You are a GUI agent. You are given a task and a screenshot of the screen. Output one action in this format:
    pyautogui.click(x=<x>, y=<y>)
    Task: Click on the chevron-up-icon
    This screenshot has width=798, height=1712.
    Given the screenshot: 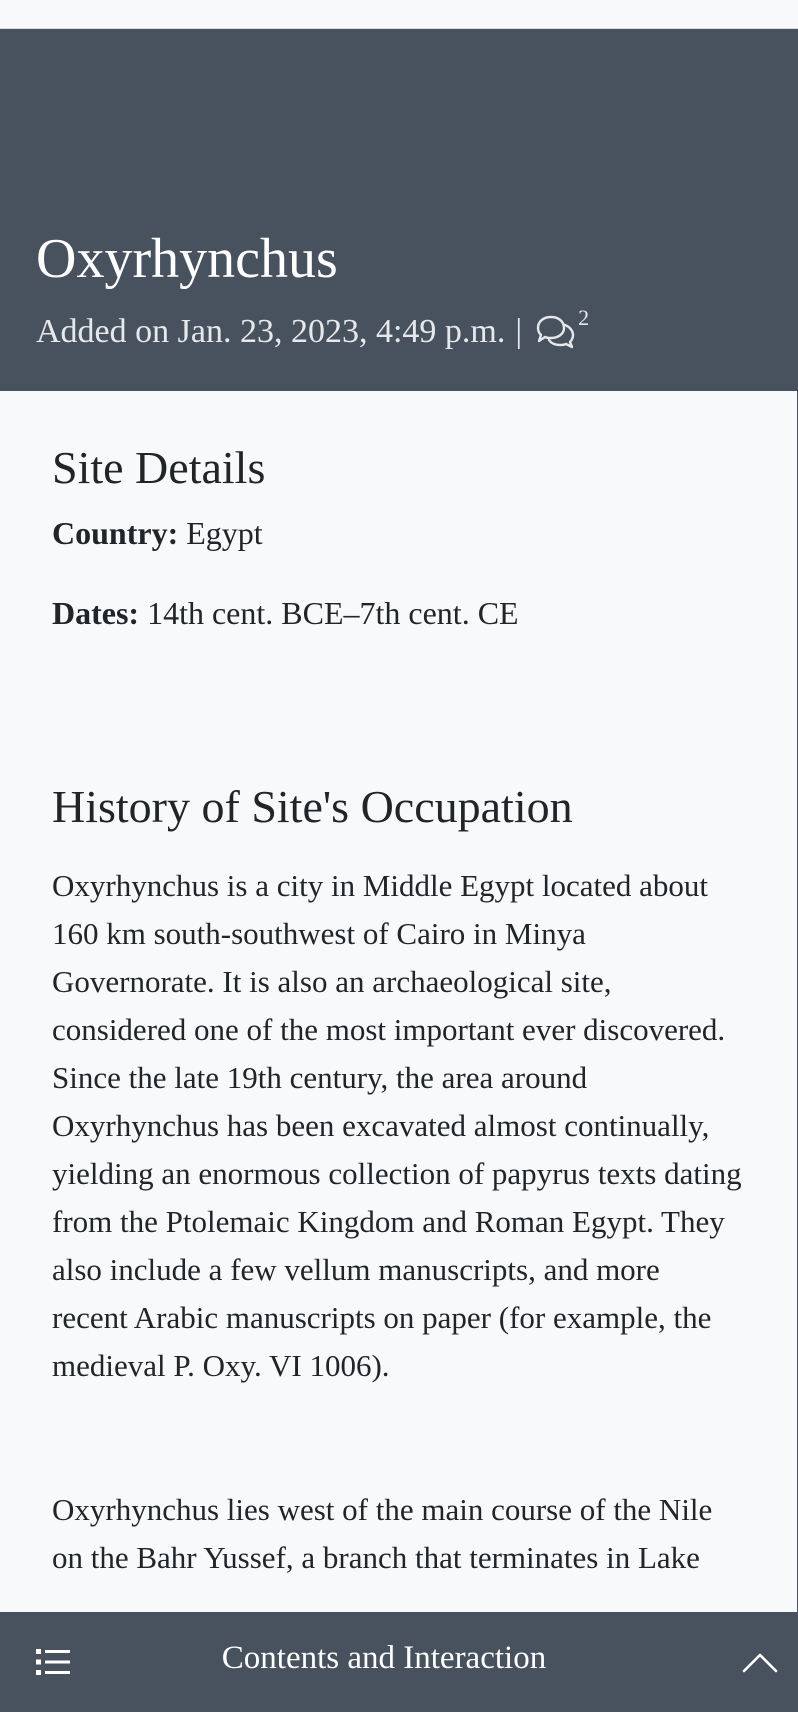 What is the action you would take?
    pyautogui.click(x=760, y=1661)
    